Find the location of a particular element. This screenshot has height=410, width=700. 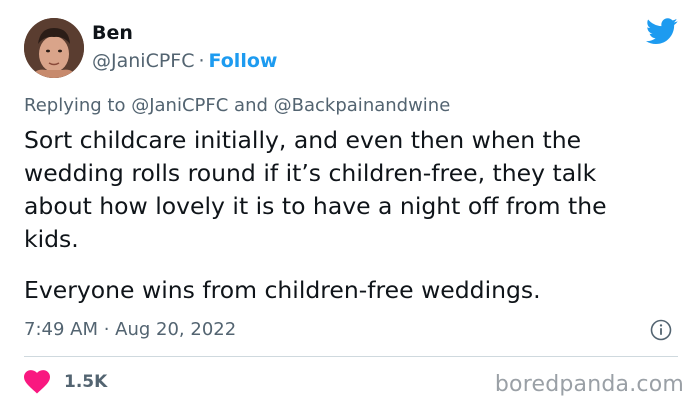

twitter-bird-icon is located at coordinates (662, 31).